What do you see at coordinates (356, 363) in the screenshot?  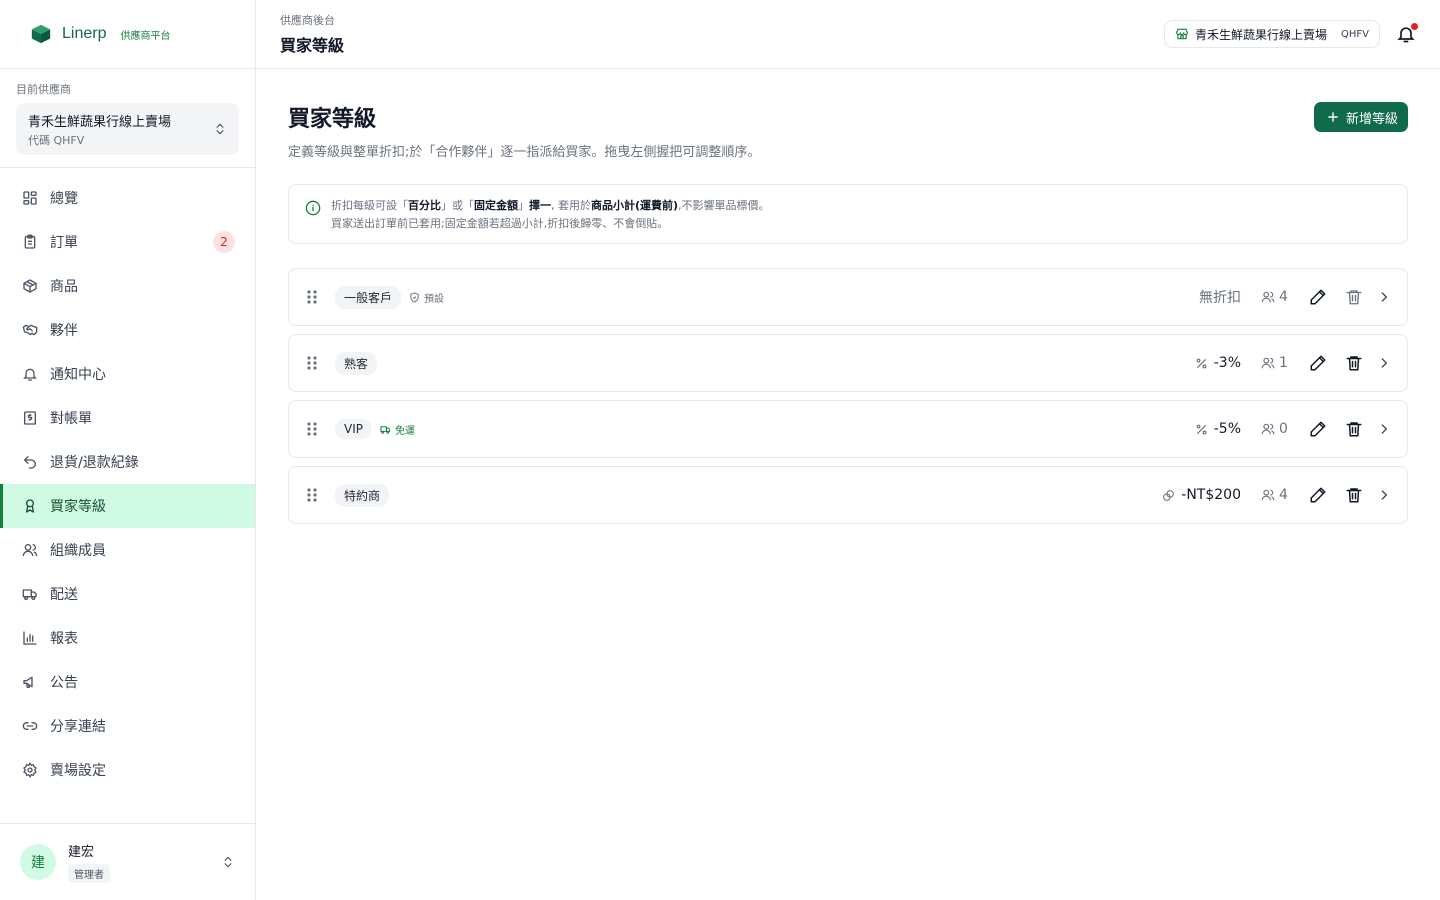 I see `tier-name: 熟客` at bounding box center [356, 363].